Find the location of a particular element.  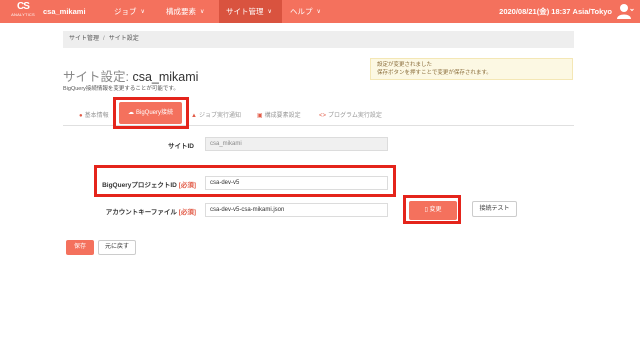

code-icon: <> is located at coordinates (323, 116).